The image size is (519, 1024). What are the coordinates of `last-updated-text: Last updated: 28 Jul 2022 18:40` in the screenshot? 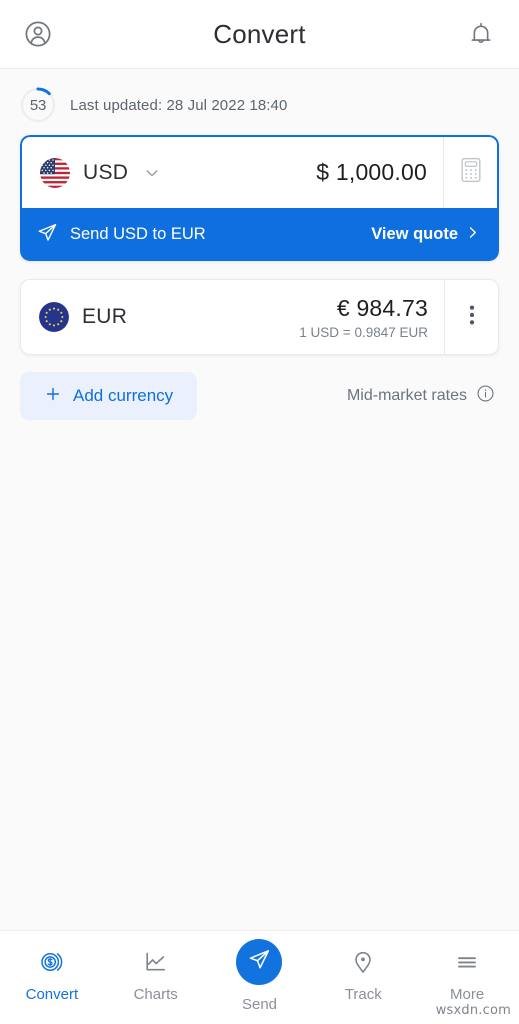 It's located at (179, 105).